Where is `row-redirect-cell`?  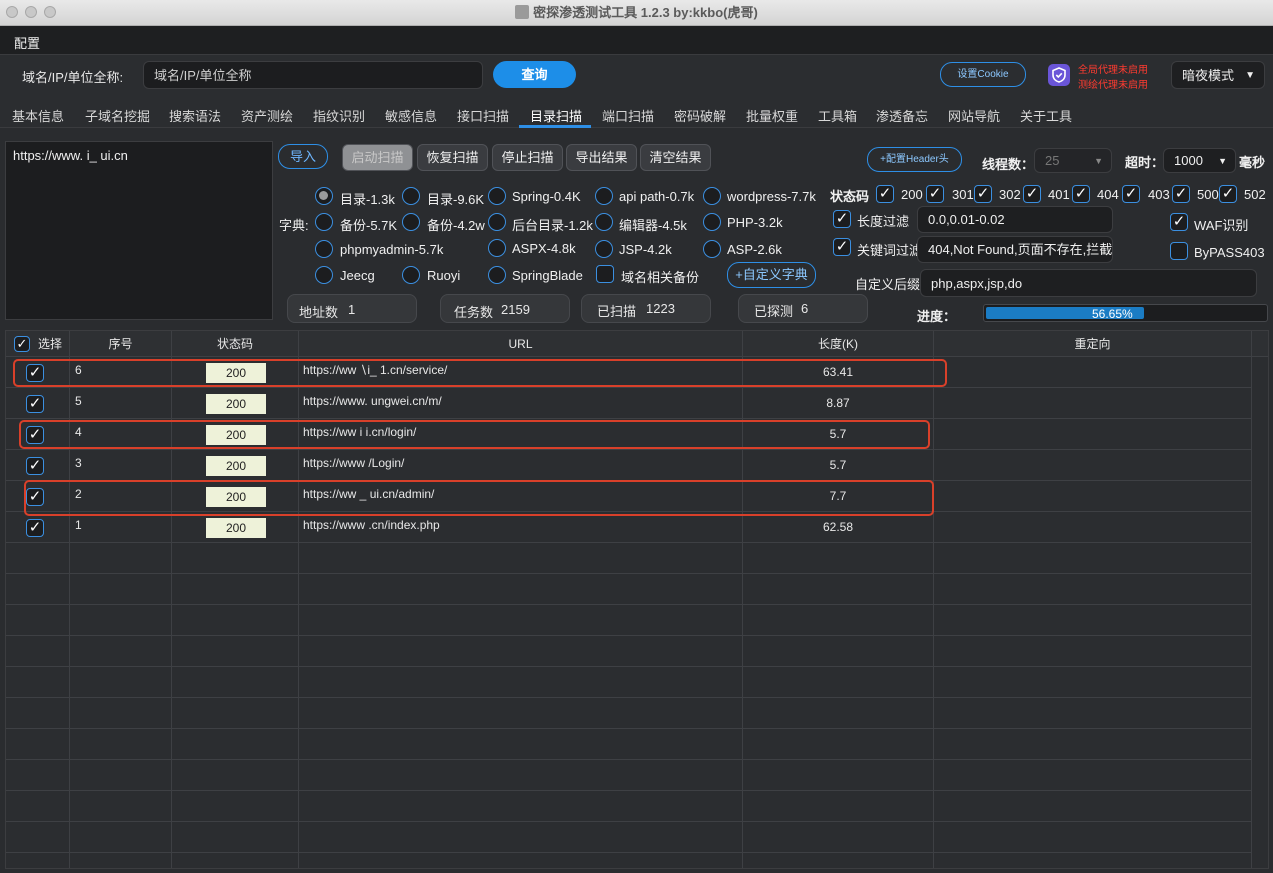
row-redirect-cell is located at coordinates (1093, 372).